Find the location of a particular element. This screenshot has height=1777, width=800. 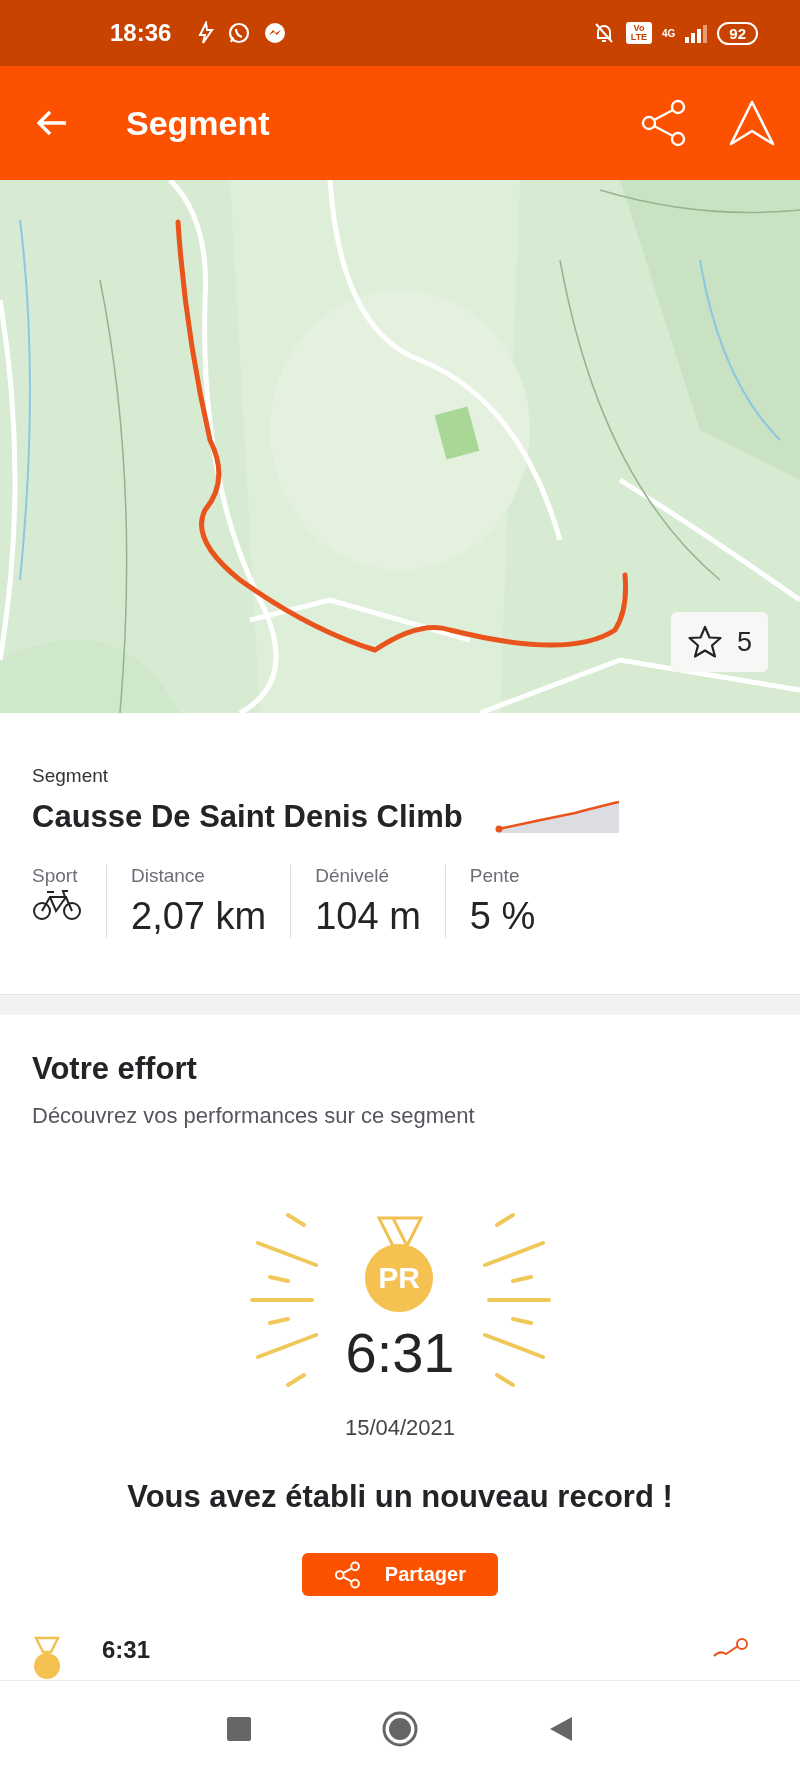

navigation-icon is located at coordinates (752, 123).